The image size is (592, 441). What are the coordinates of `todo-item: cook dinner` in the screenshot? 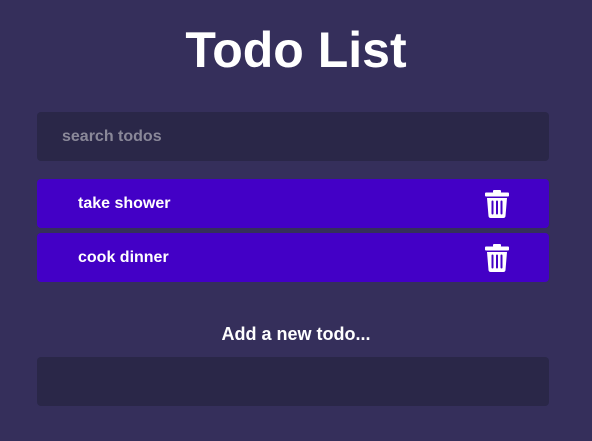 It's located at (293, 257).